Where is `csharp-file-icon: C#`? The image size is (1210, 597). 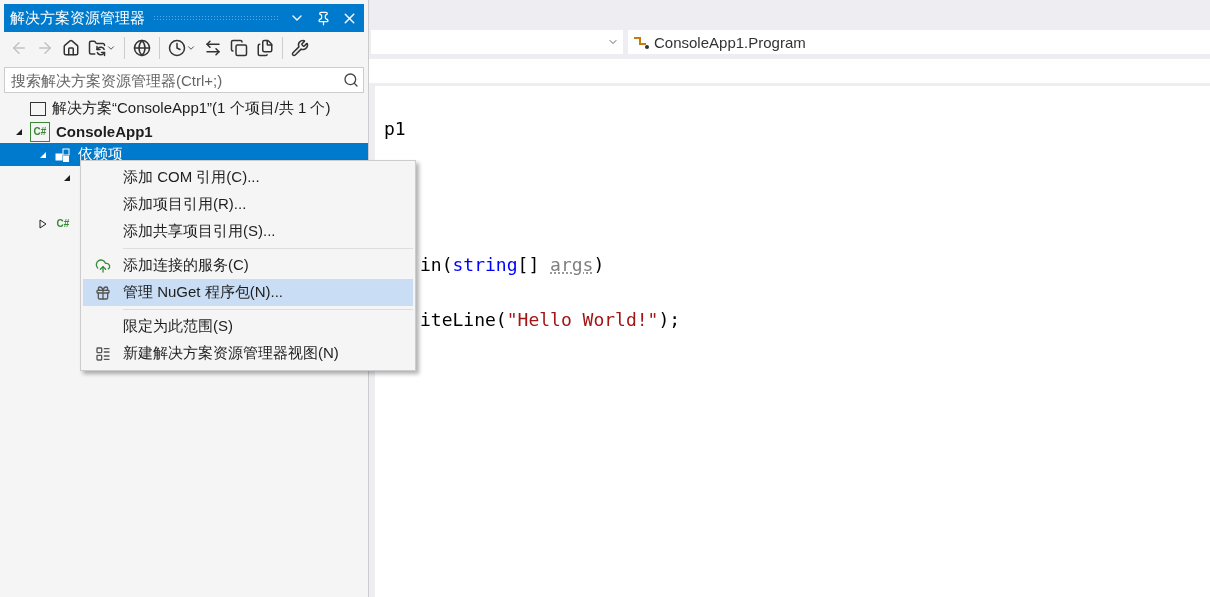
csharp-file-icon: C# is located at coordinates (63, 223).